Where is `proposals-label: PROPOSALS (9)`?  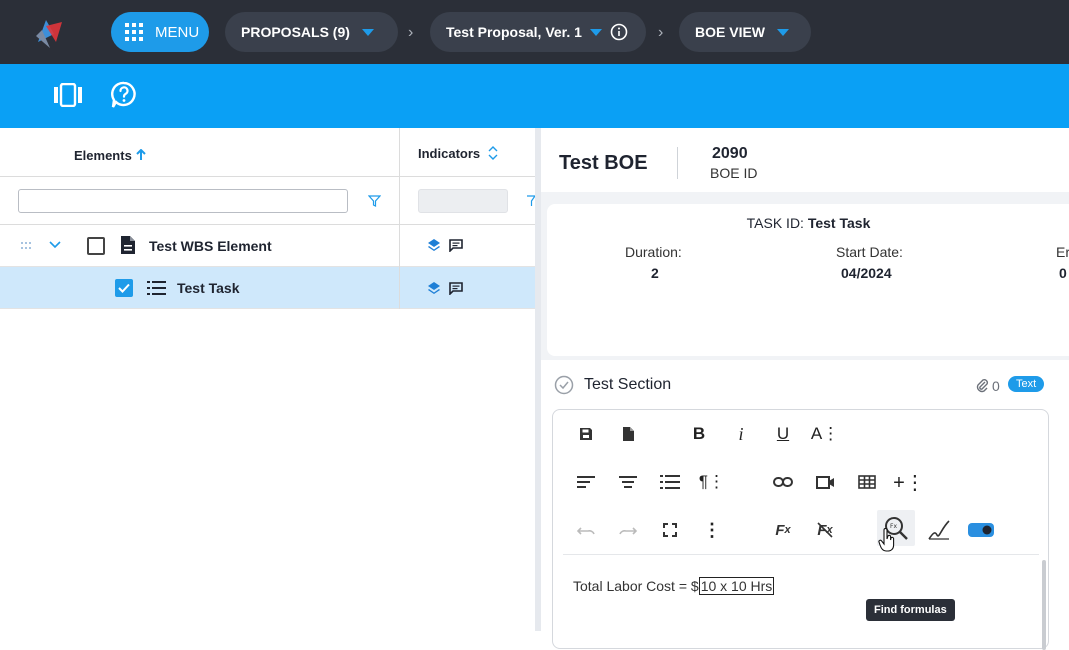
proposals-label: PROPOSALS (9) is located at coordinates (295, 32).